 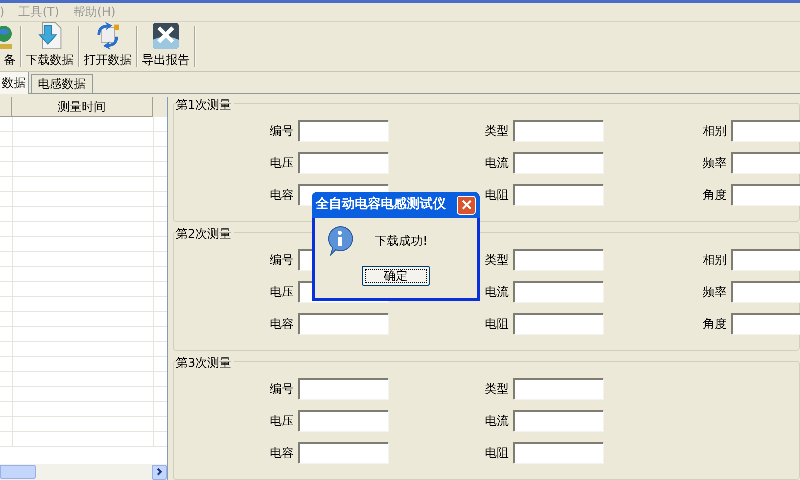 I want to click on group-title: 第2次测量, so click(x=205, y=234).